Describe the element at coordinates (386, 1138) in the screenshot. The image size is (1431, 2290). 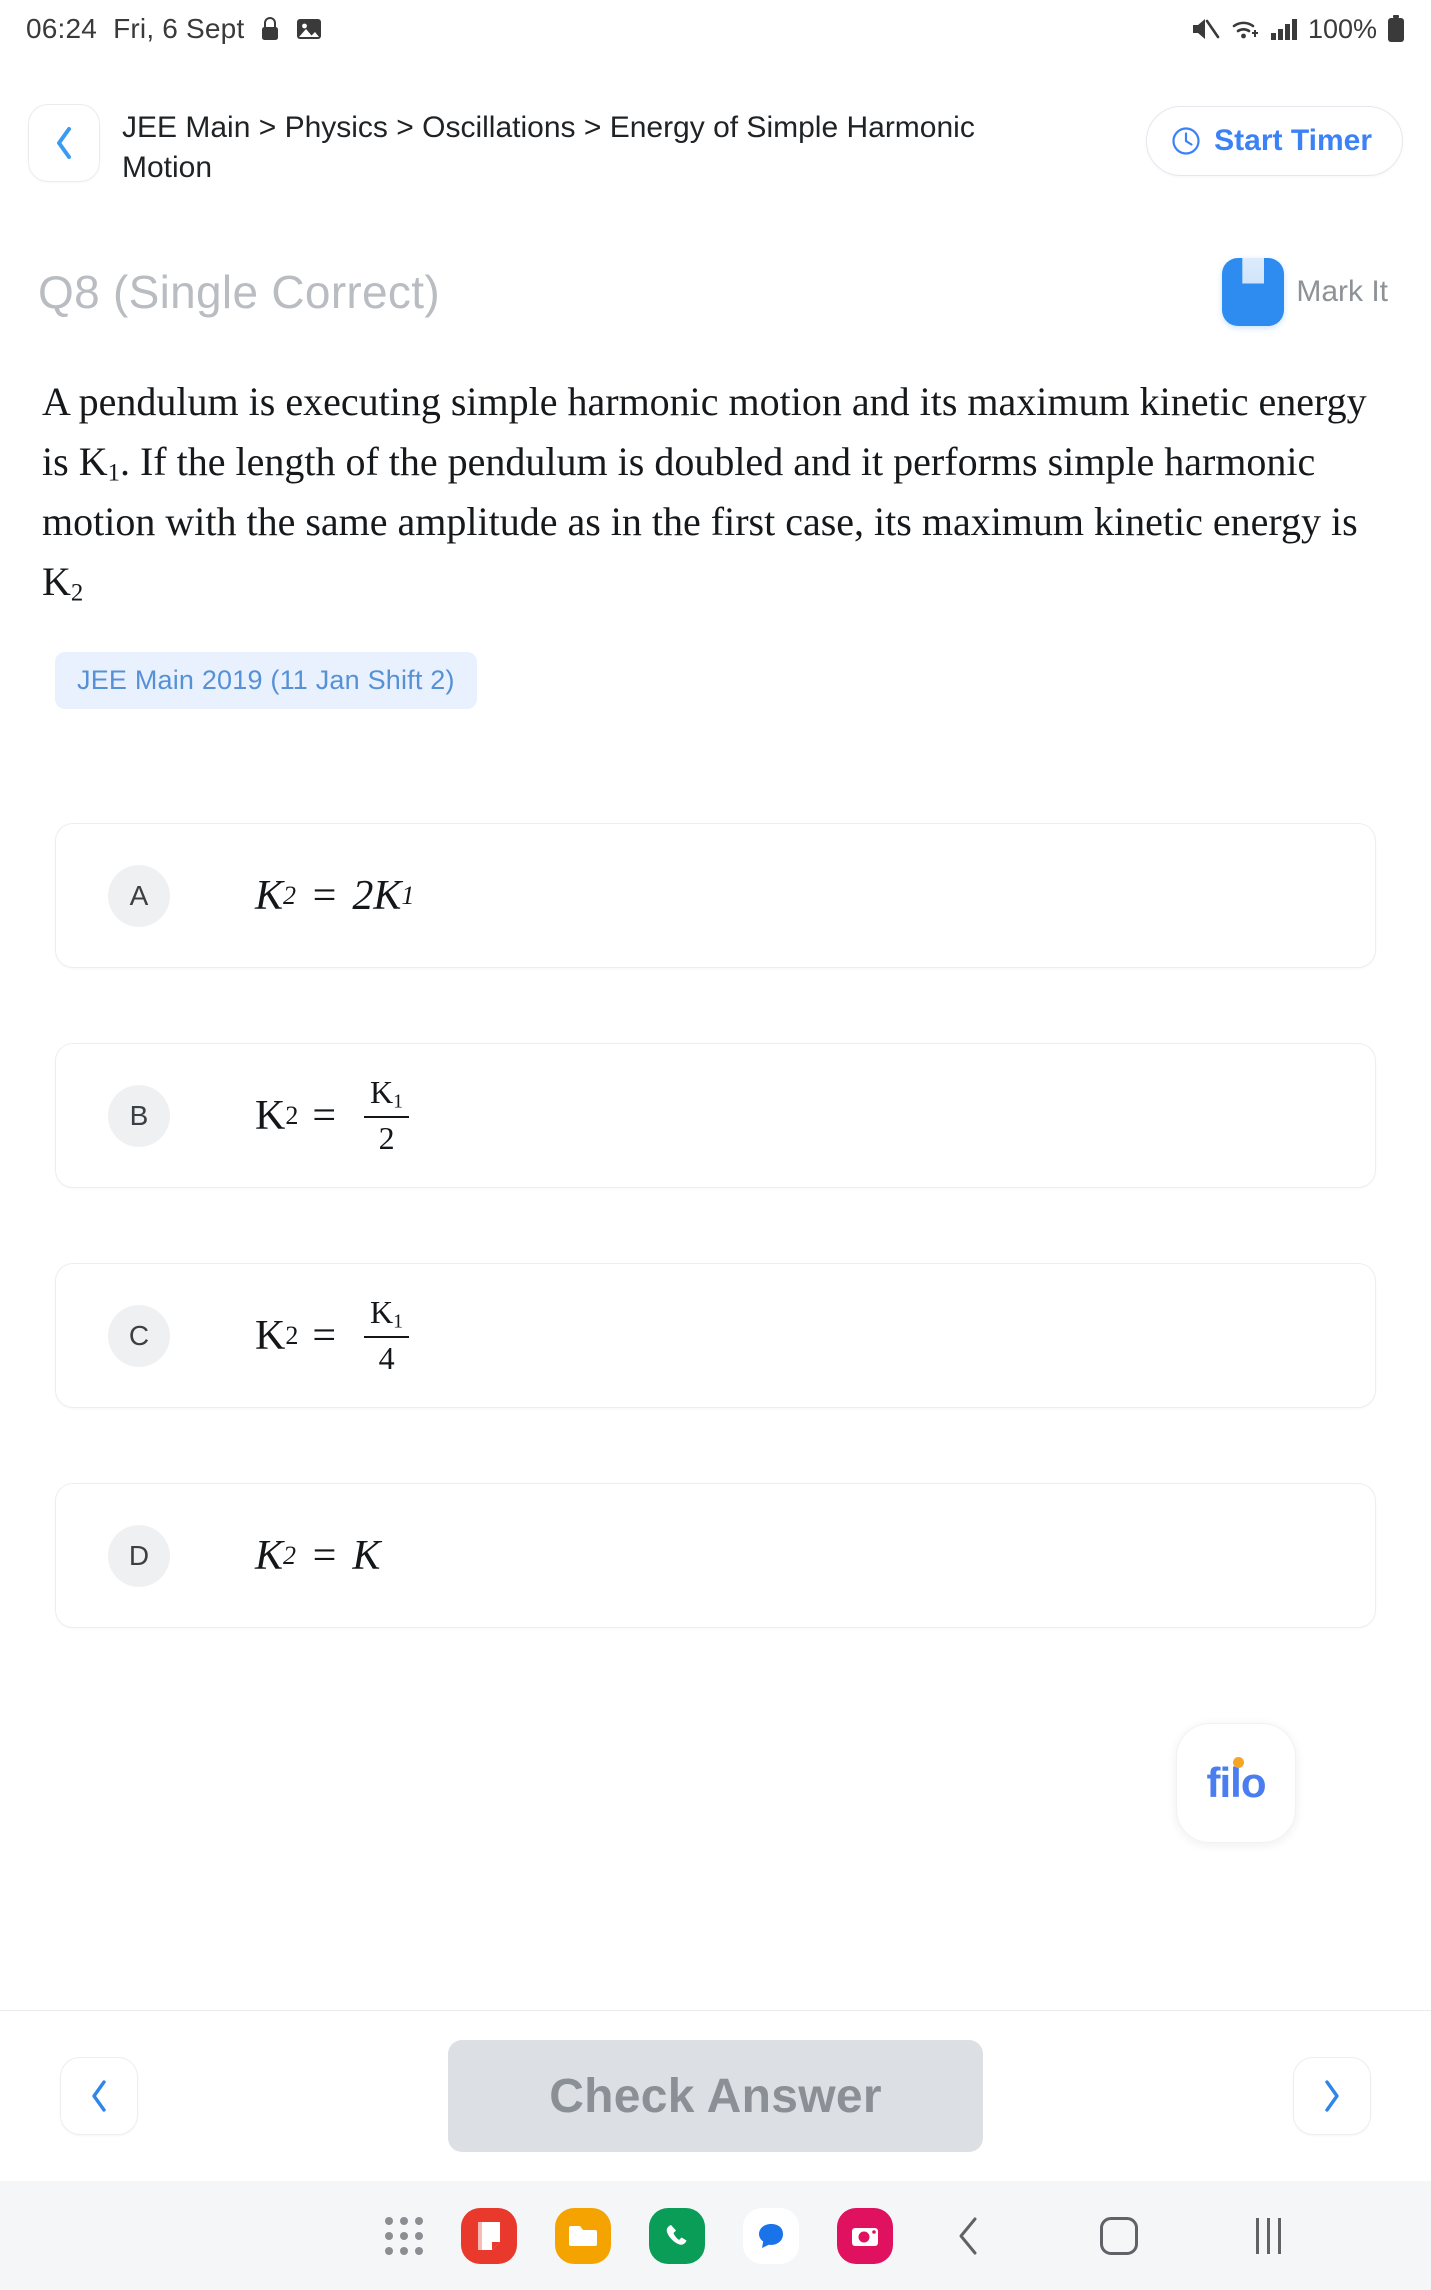
I see `fraction-denominator: 2` at that location.